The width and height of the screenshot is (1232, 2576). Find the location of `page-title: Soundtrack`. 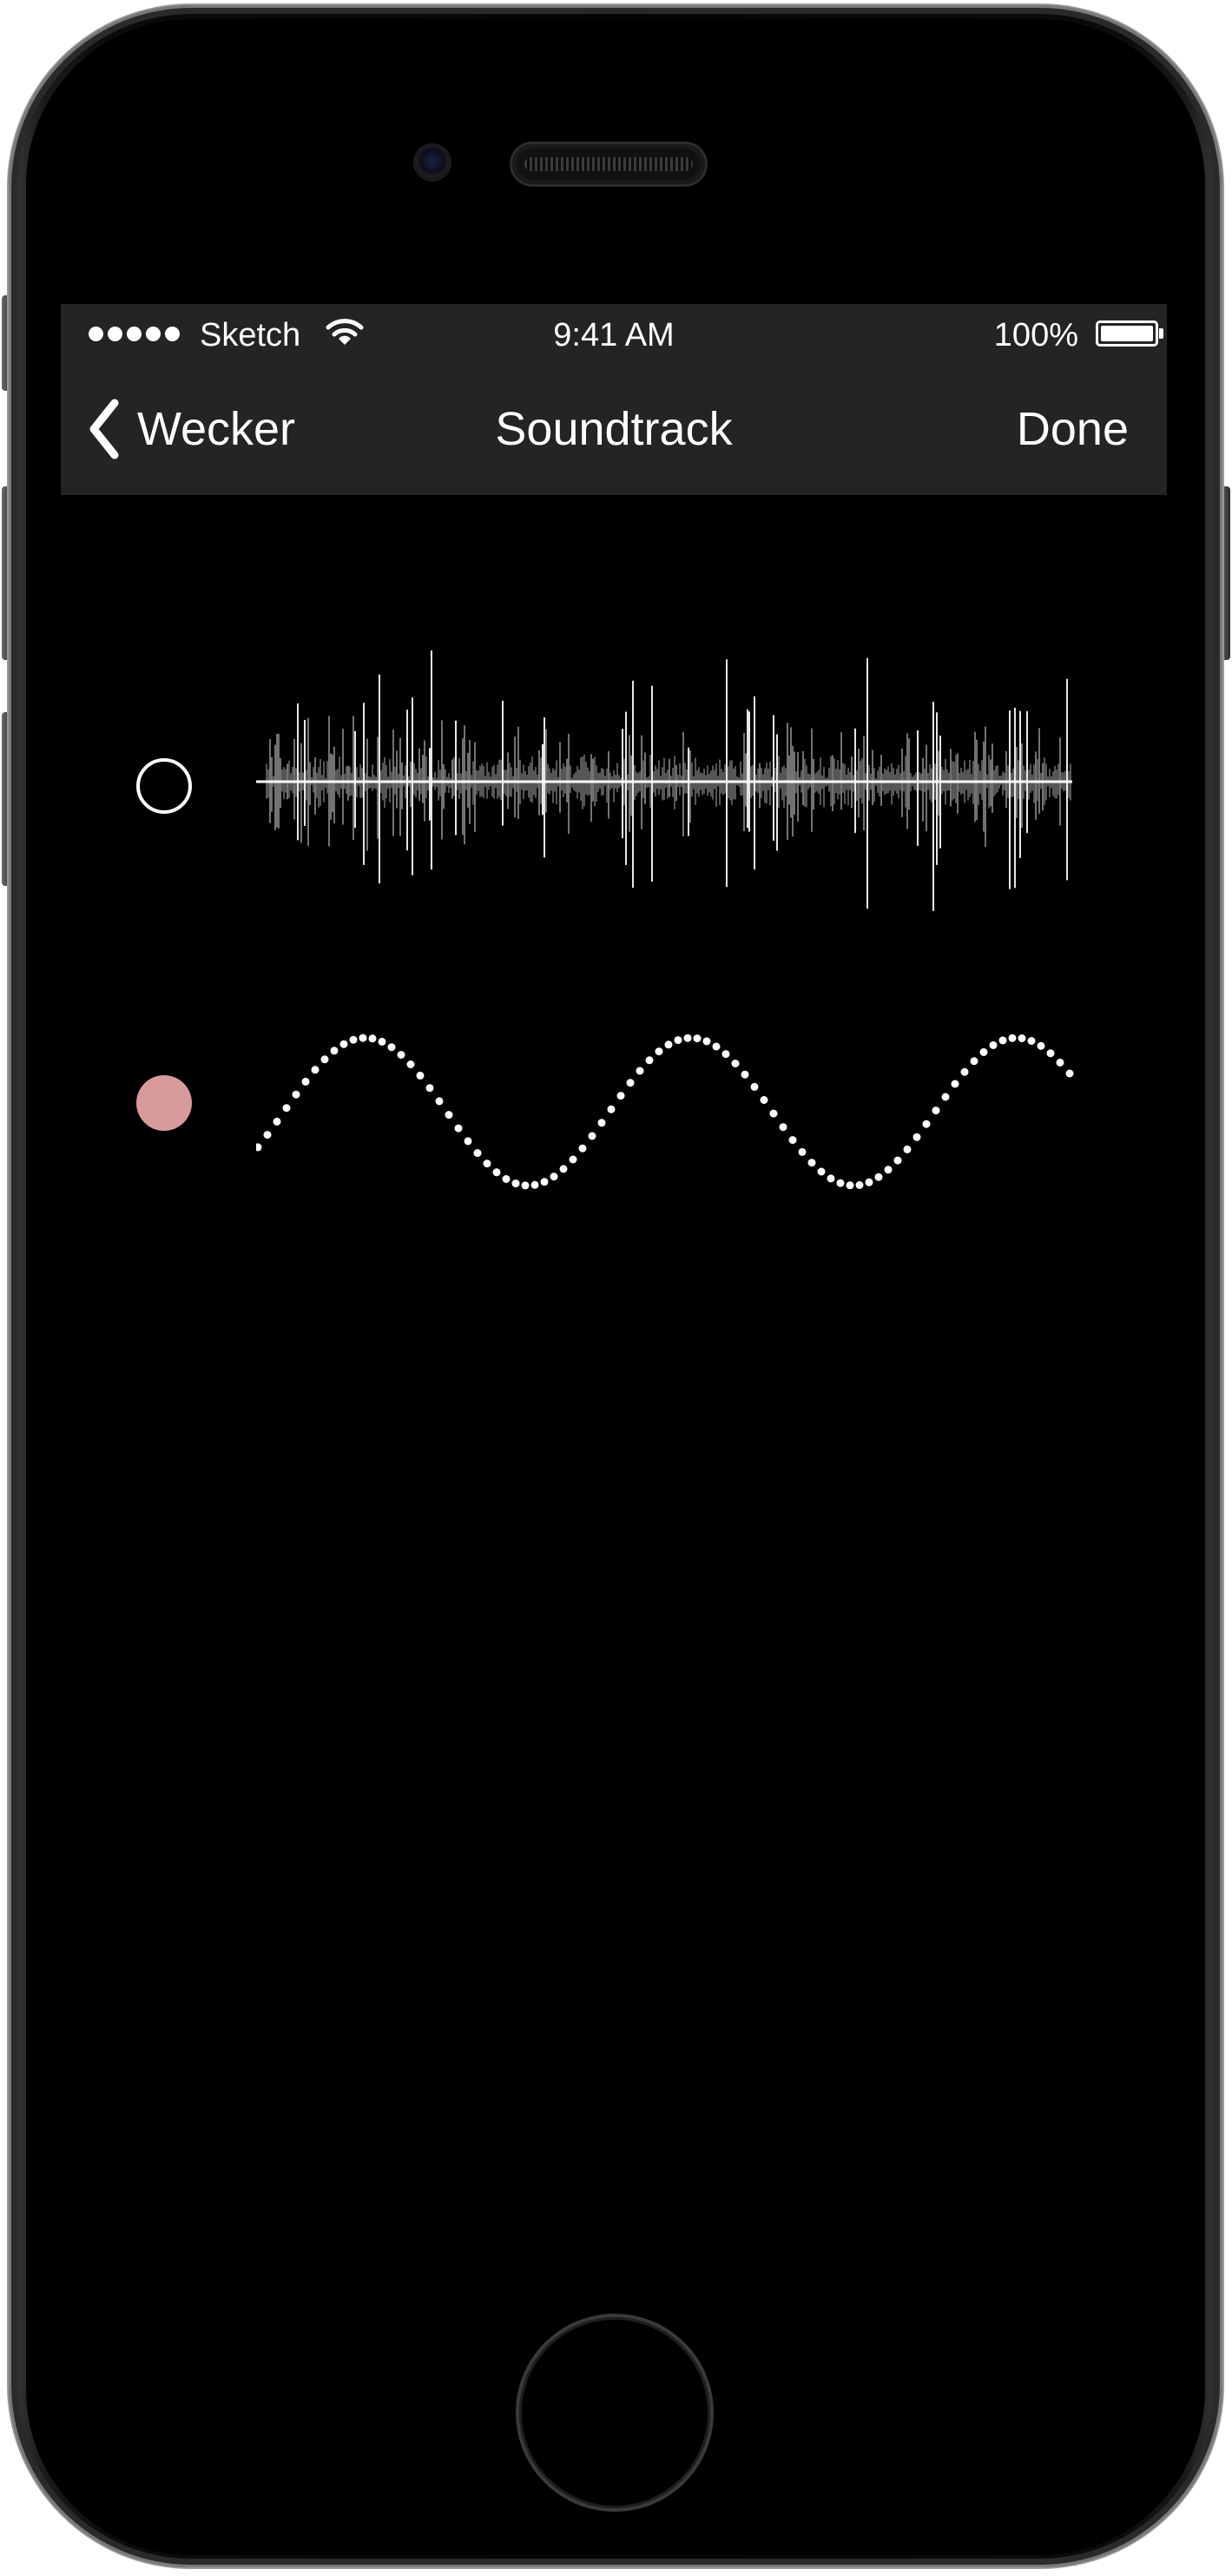

page-title: Soundtrack is located at coordinates (614, 429).